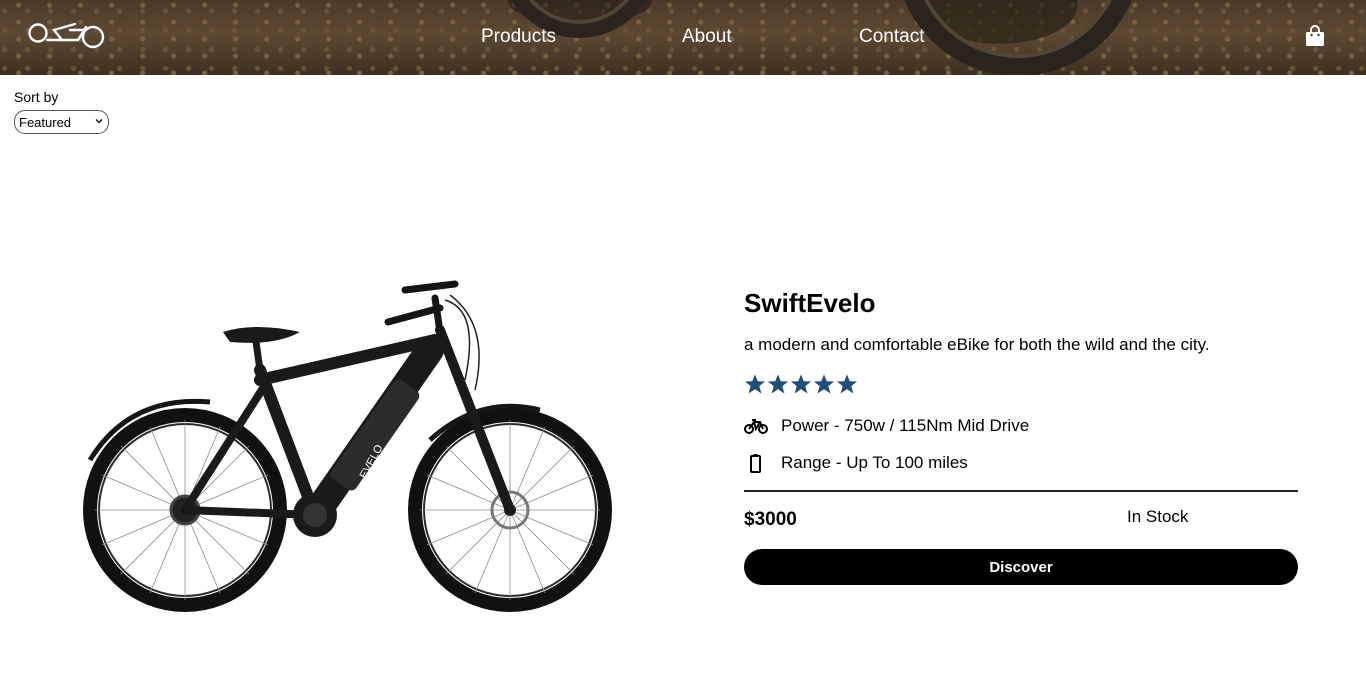 The image size is (1366, 700). Describe the element at coordinates (770, 519) in the screenshot. I see `product-price: $3000` at that location.